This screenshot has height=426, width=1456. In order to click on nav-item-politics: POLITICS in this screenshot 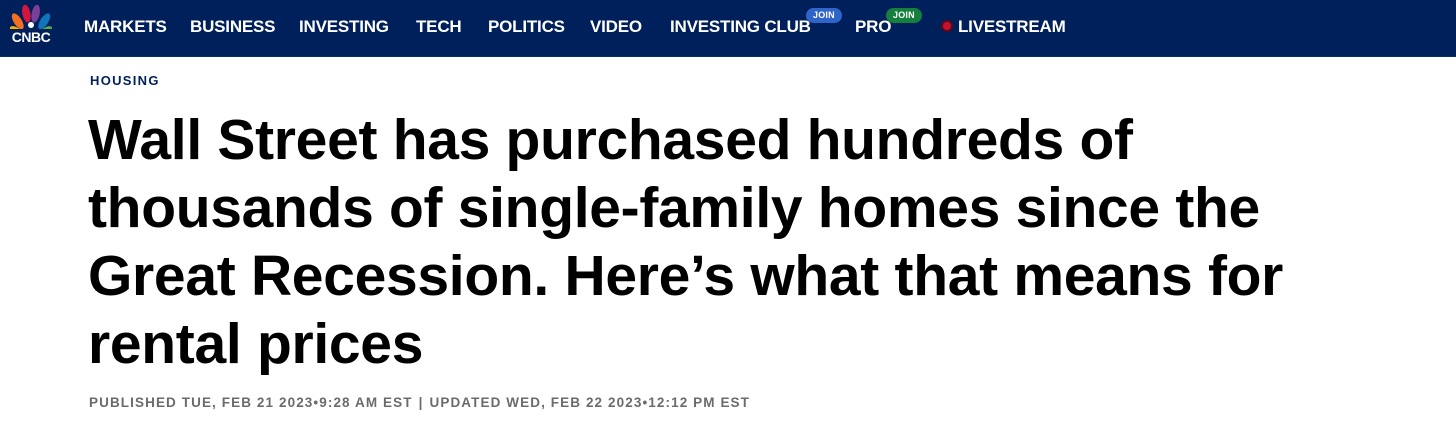, I will do `click(526, 27)`.